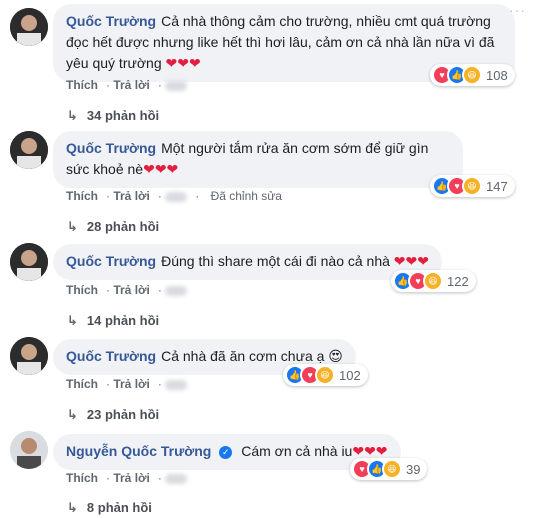  Describe the element at coordinates (497, 75) in the screenshot. I see `reaction-count: 108` at that location.